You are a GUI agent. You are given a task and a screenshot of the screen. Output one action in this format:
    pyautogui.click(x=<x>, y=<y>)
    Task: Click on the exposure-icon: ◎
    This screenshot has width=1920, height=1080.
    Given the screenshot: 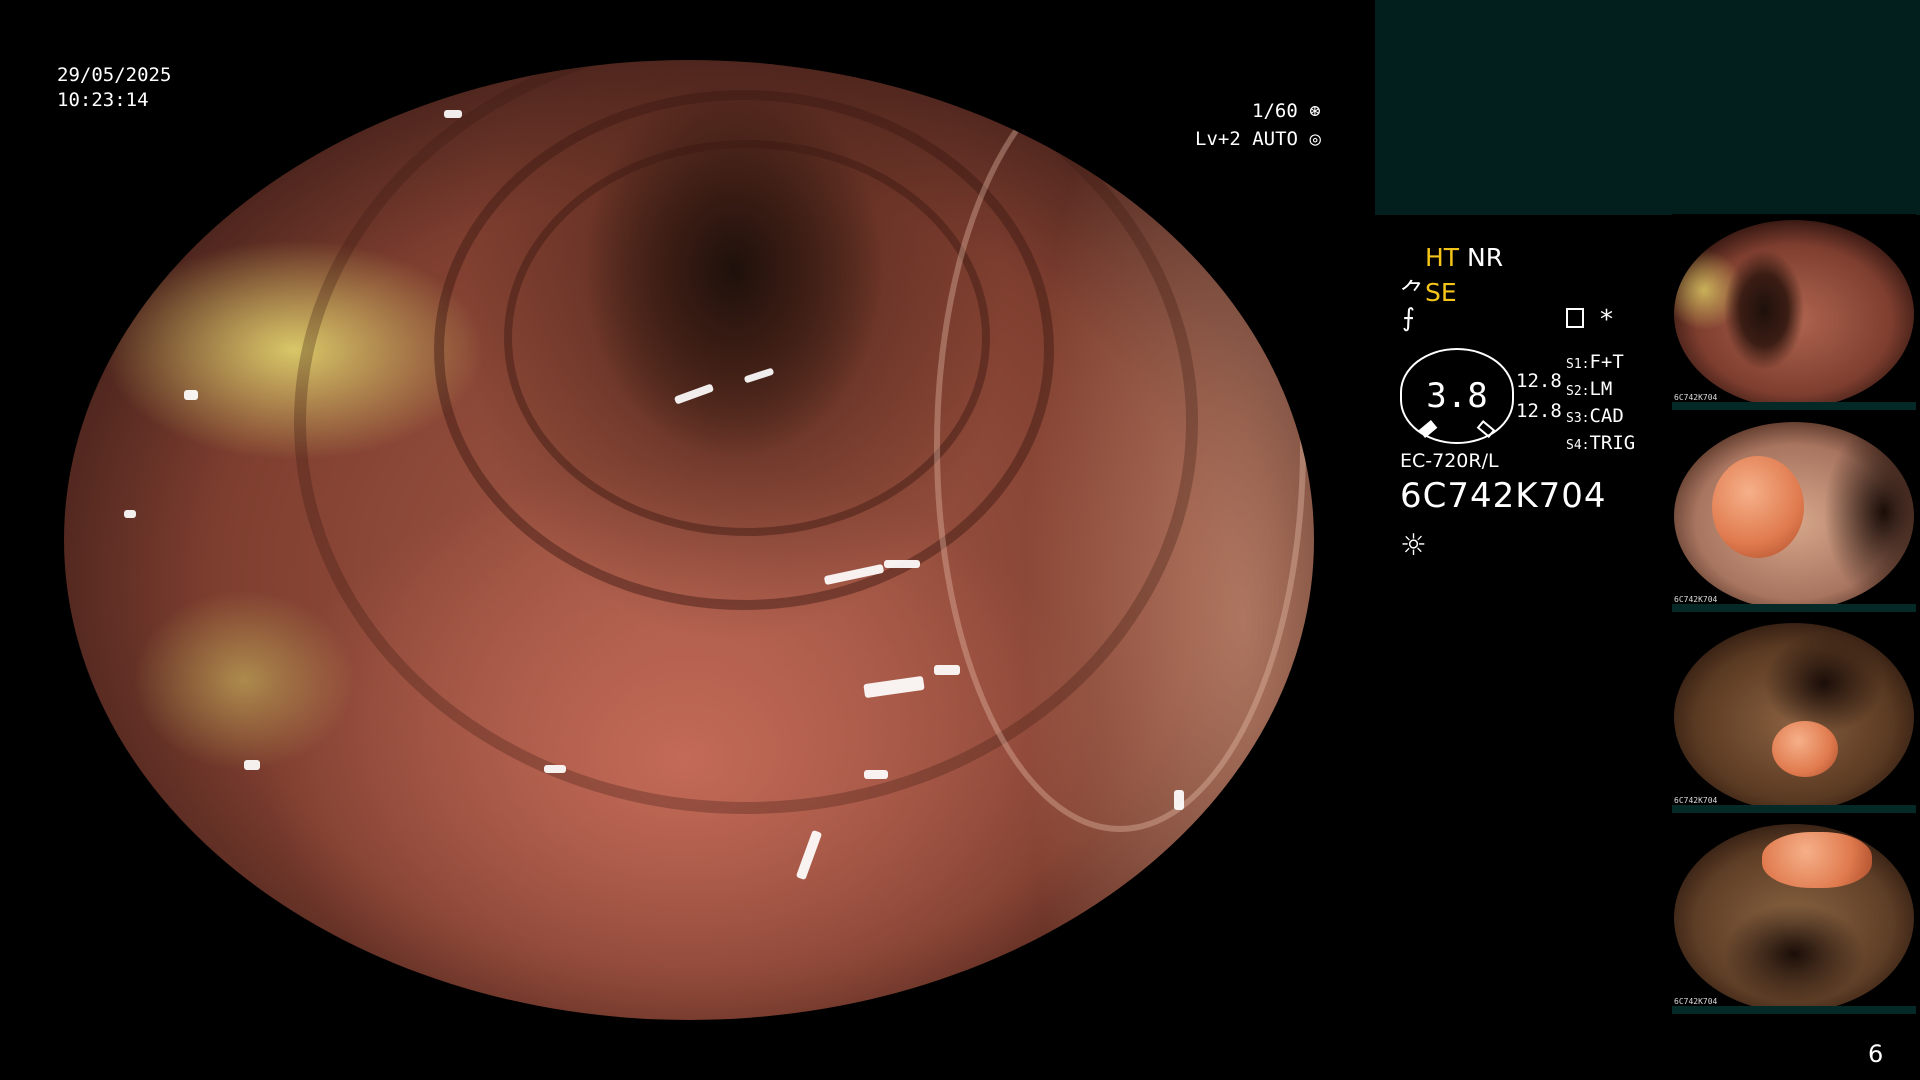 What is the action you would take?
    pyautogui.click(x=1315, y=139)
    